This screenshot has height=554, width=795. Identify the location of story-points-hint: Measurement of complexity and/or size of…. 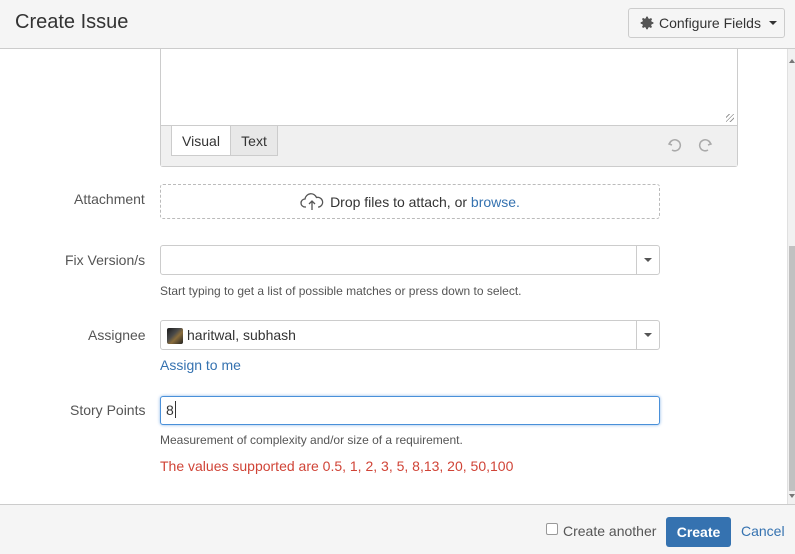
(311, 440).